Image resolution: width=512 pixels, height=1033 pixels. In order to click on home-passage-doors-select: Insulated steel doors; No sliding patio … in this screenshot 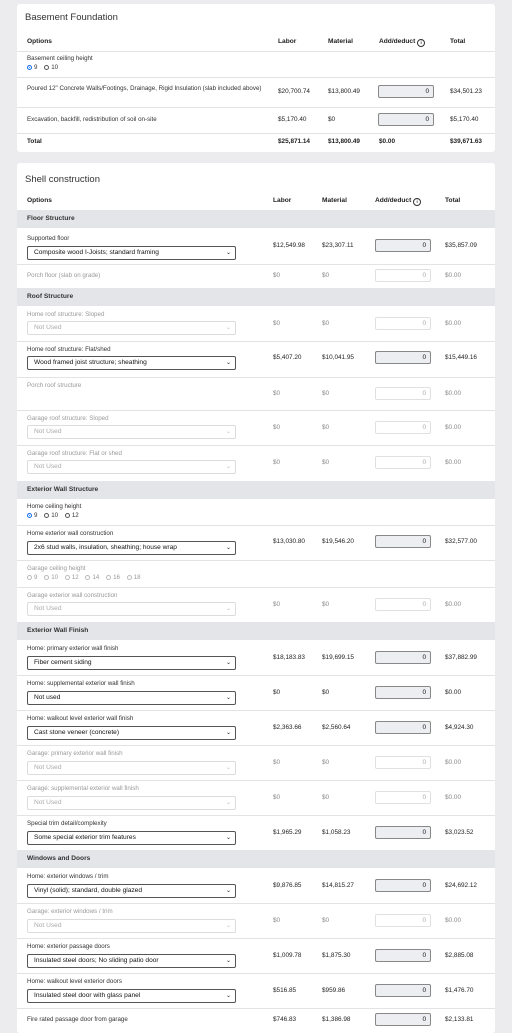, I will do `click(131, 961)`.